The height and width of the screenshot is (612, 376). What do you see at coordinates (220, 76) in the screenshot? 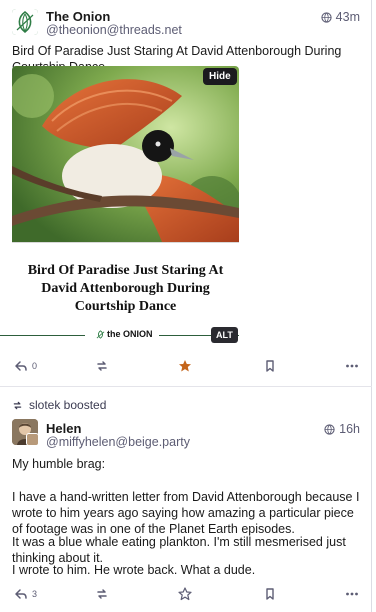
I see `hide-media-button: Hide` at bounding box center [220, 76].